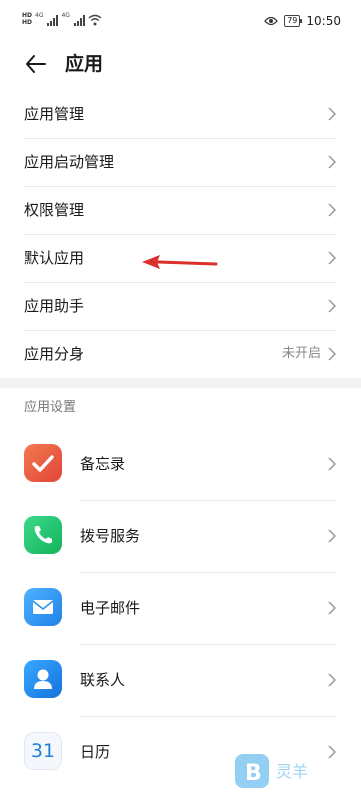  Describe the element at coordinates (43, 463) in the screenshot. I see `notes-icon` at that location.